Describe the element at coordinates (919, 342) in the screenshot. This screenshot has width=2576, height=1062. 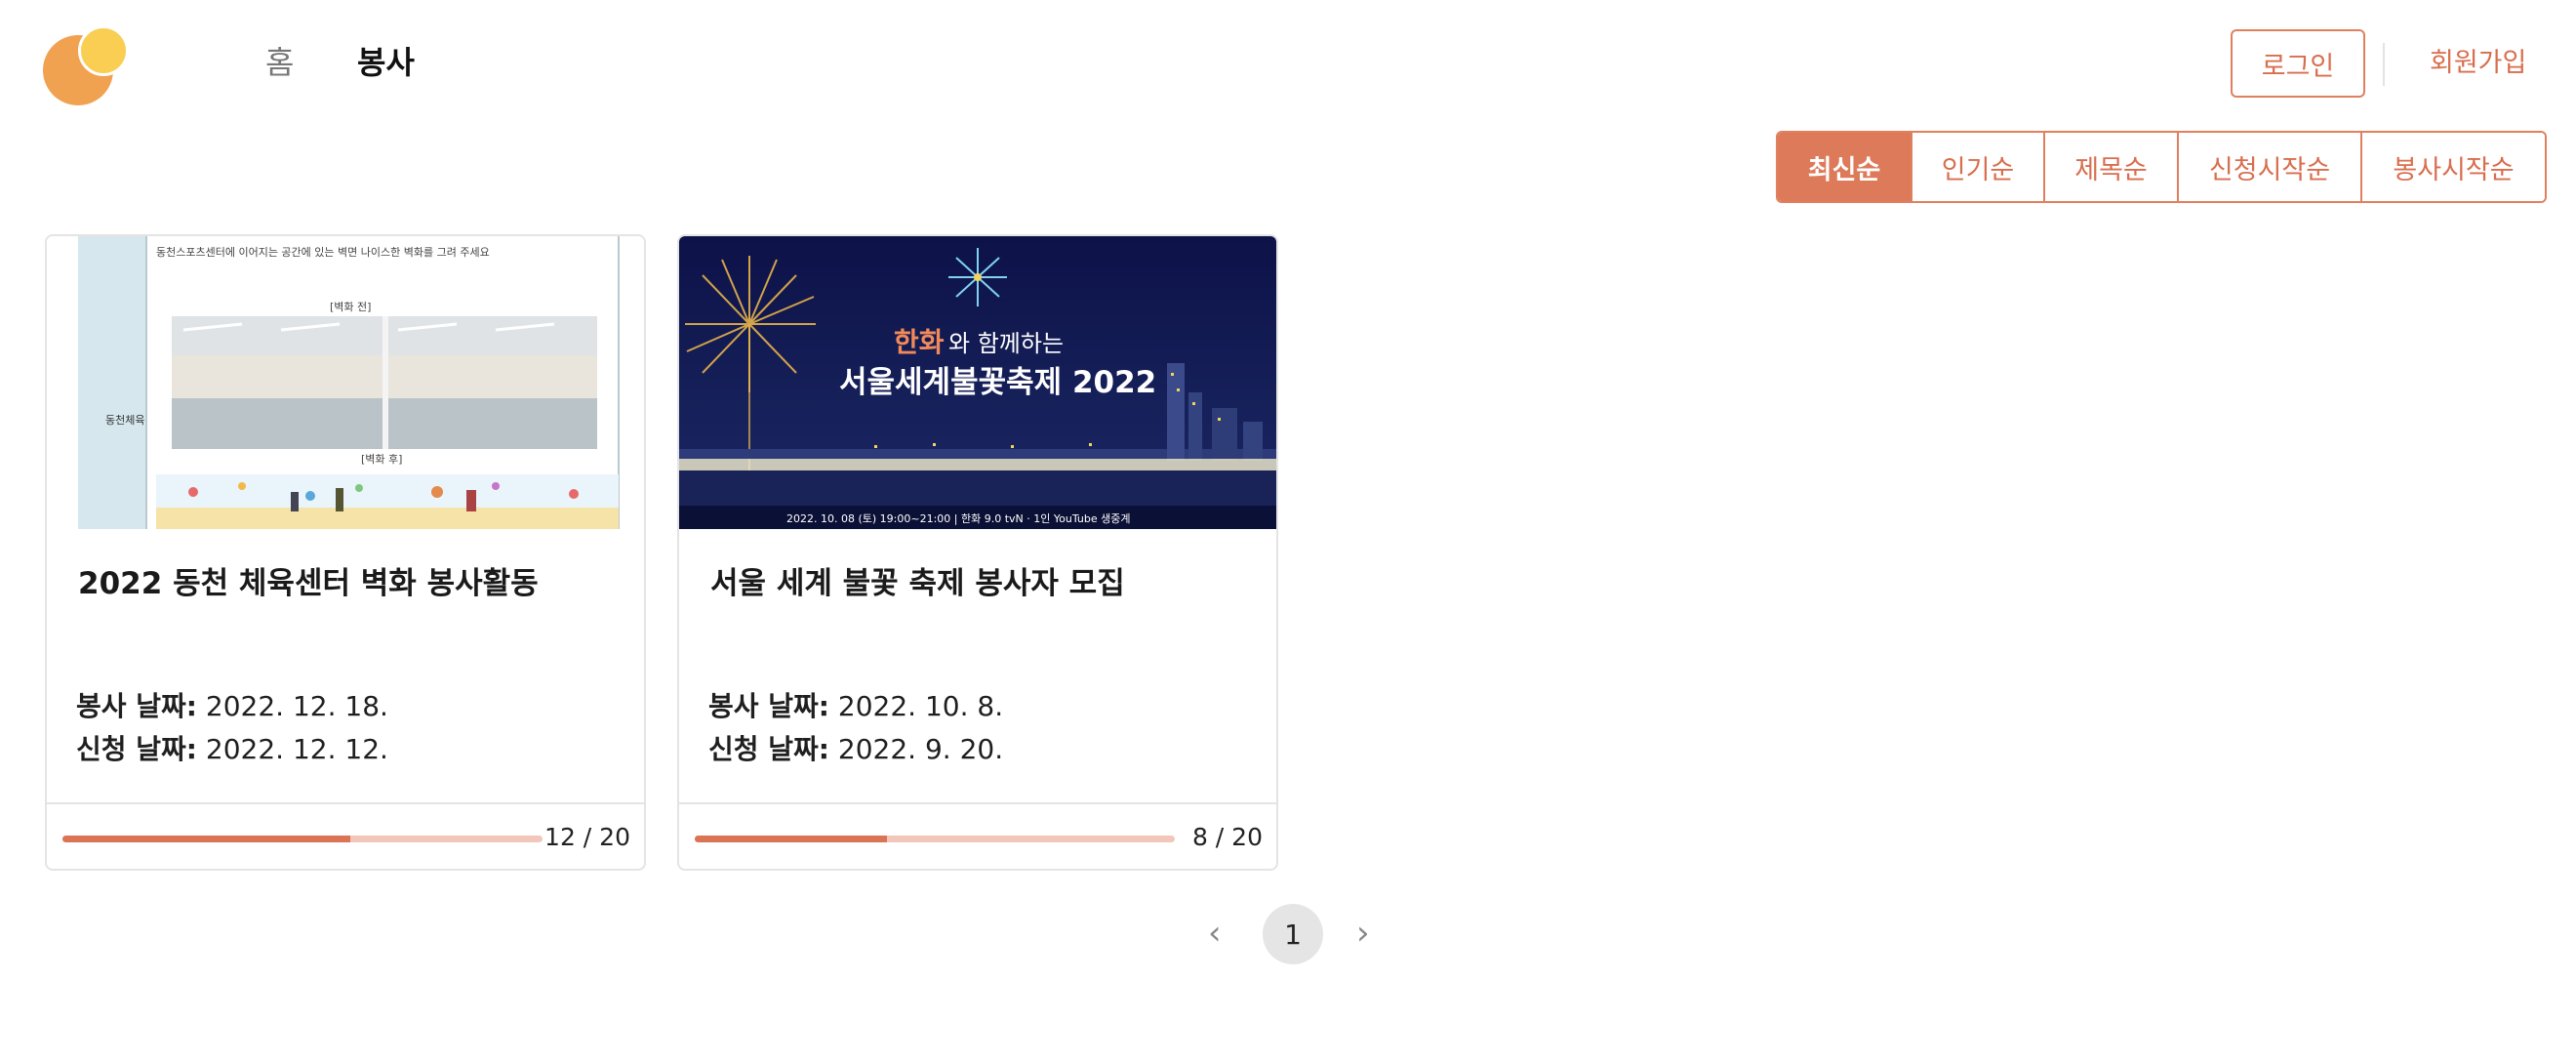
I see `svg-text: 한화` at that location.